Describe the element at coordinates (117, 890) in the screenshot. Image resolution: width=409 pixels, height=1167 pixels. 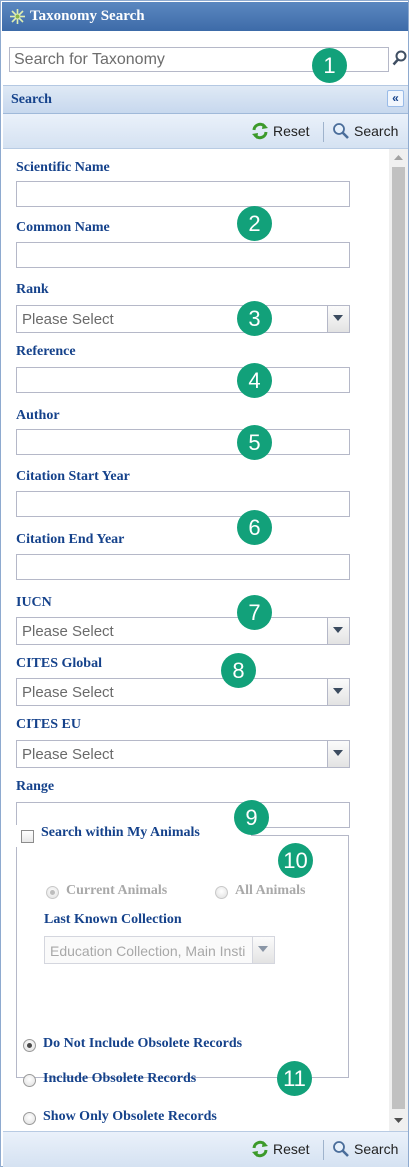
I see `current-animals-label: Current Animals` at that location.